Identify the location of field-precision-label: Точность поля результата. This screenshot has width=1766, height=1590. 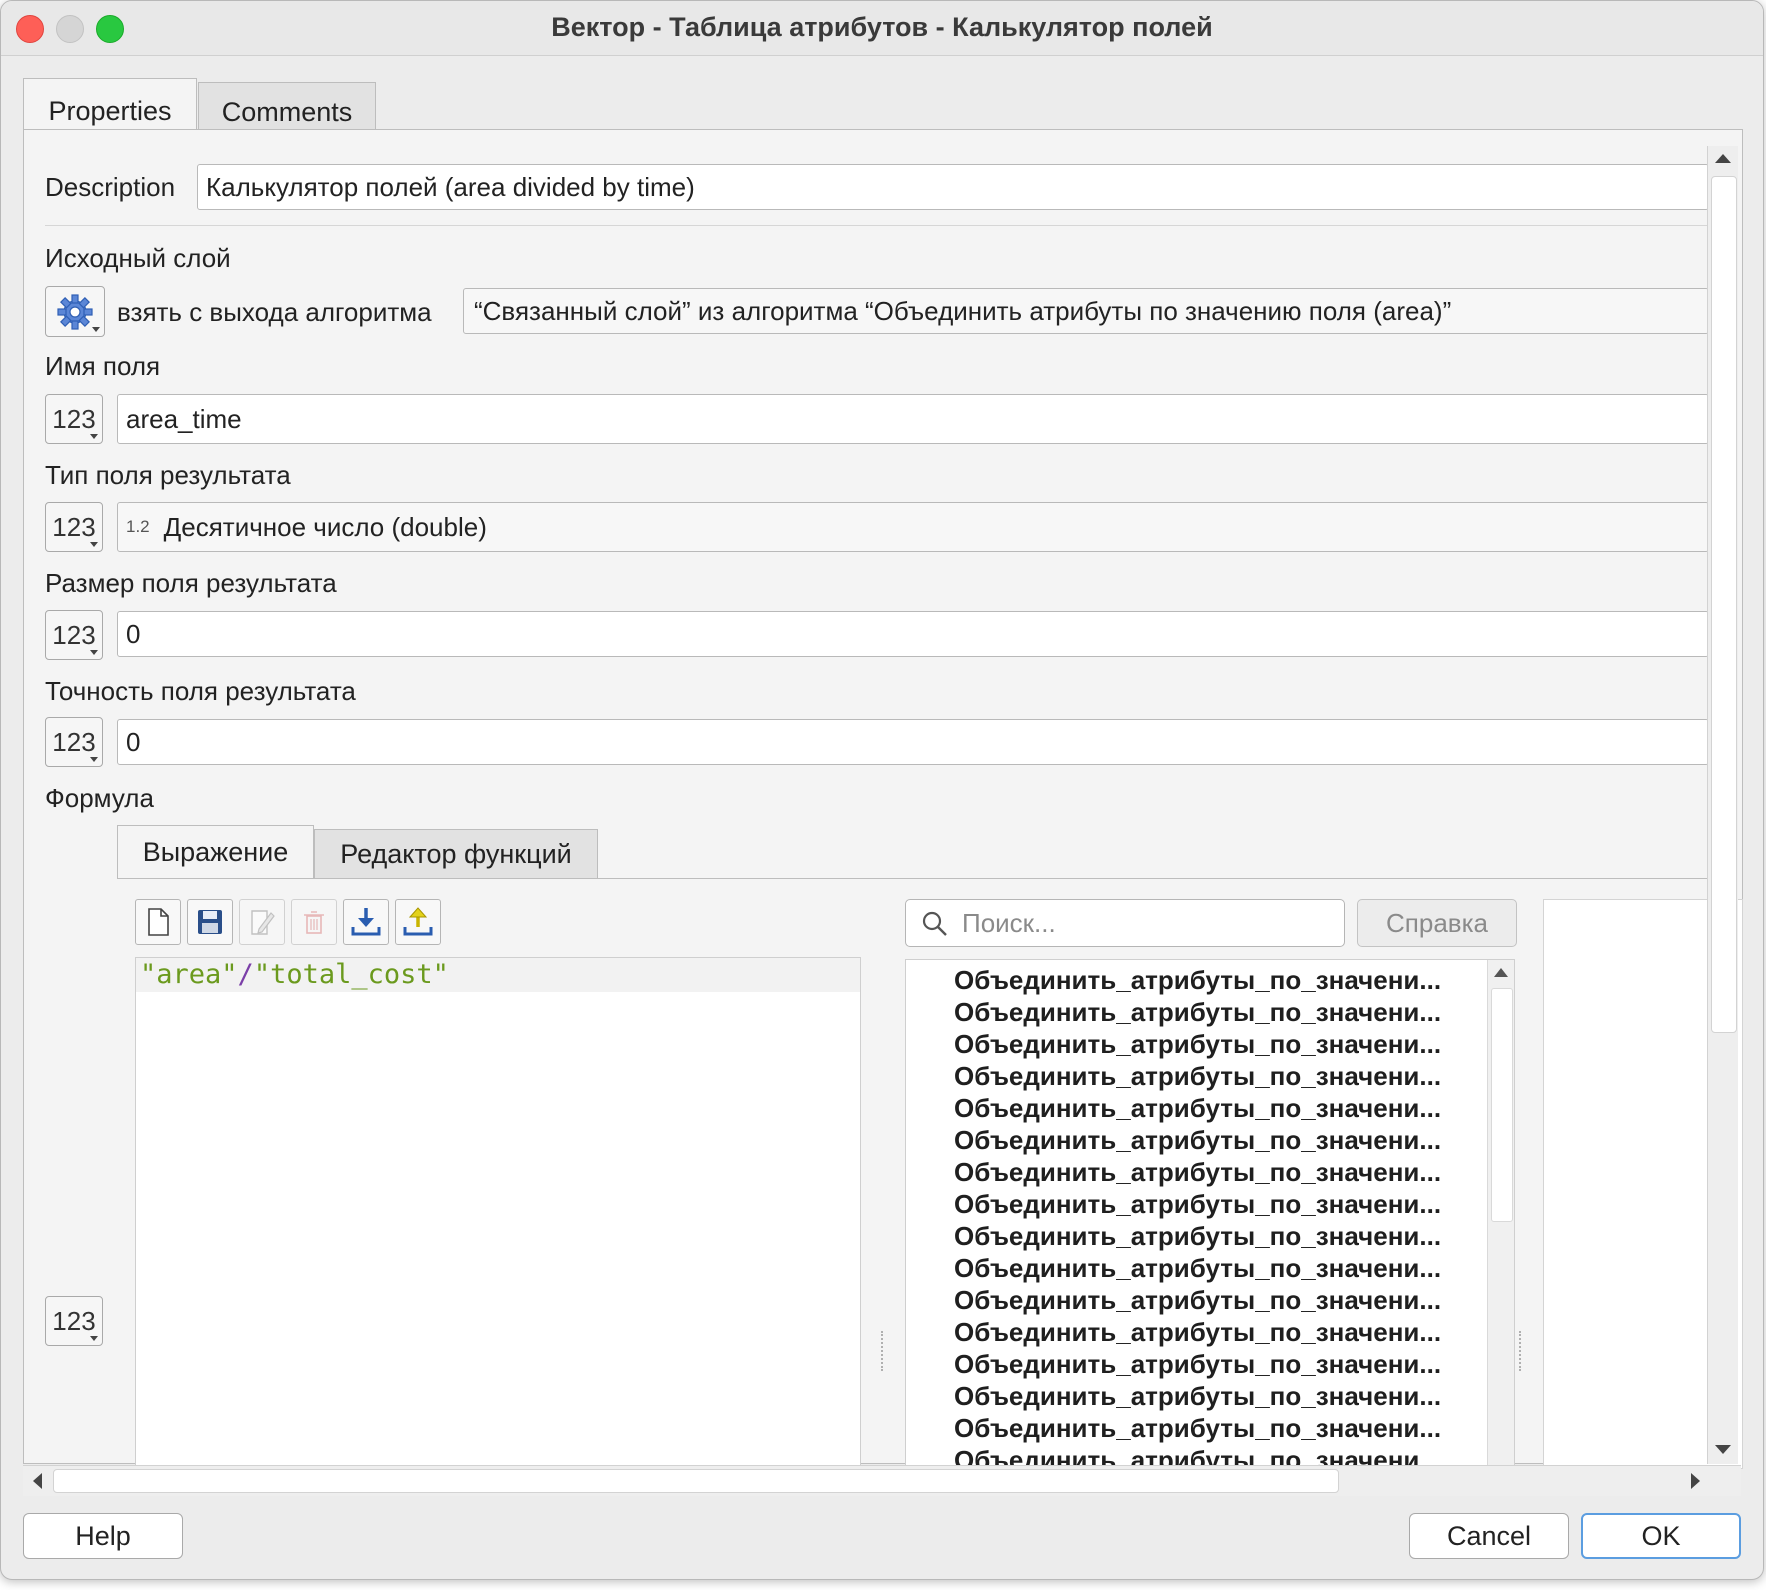
(200, 691).